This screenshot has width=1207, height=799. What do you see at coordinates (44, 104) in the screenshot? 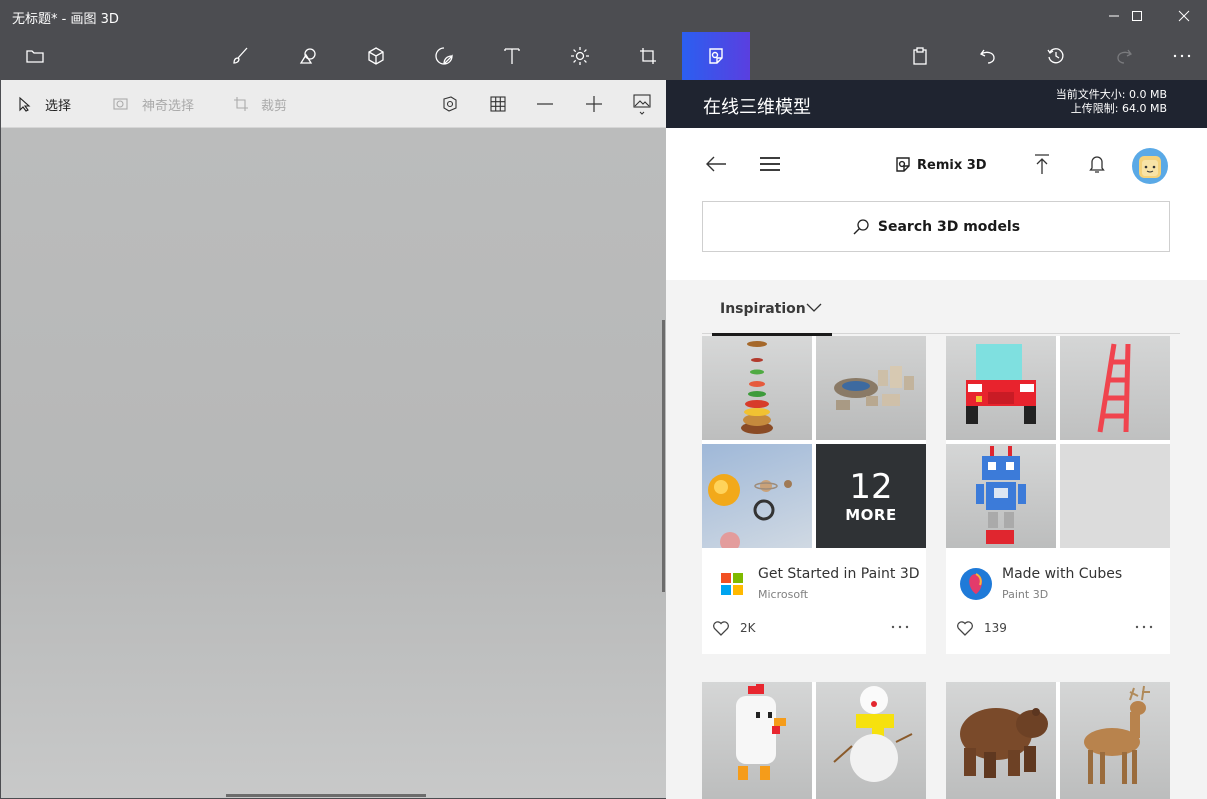
I see `select-tool: 选择` at bounding box center [44, 104].